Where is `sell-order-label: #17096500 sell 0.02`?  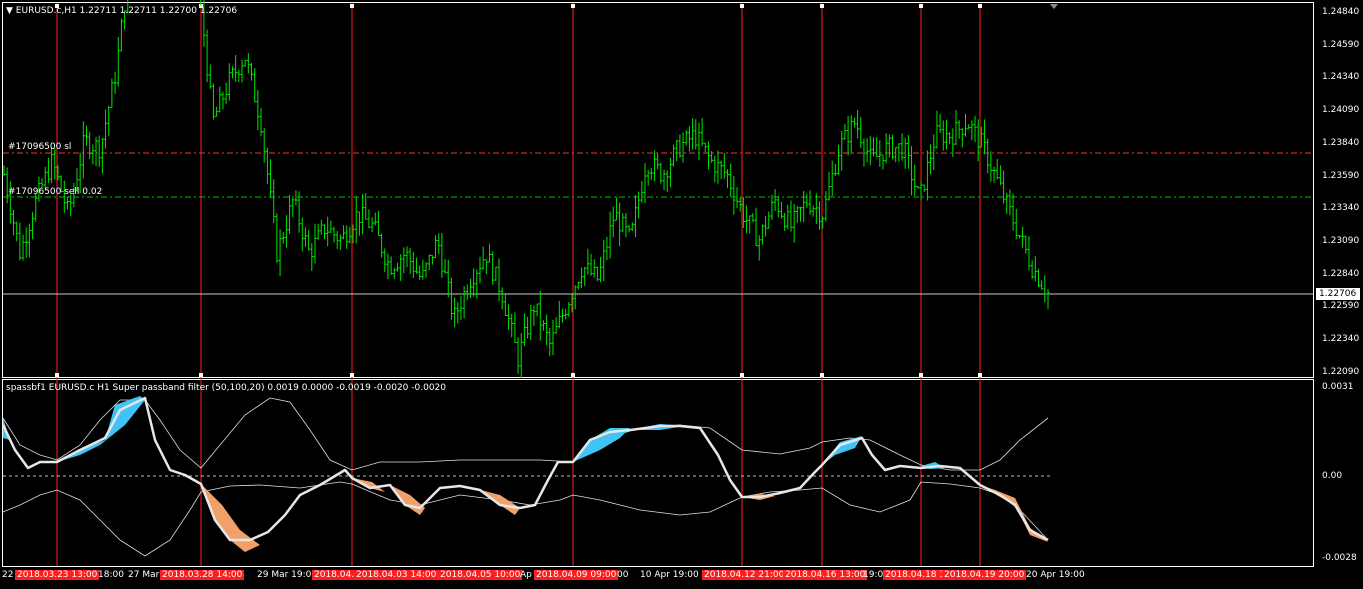 sell-order-label: #17096500 sell 0.02 is located at coordinates (55, 192).